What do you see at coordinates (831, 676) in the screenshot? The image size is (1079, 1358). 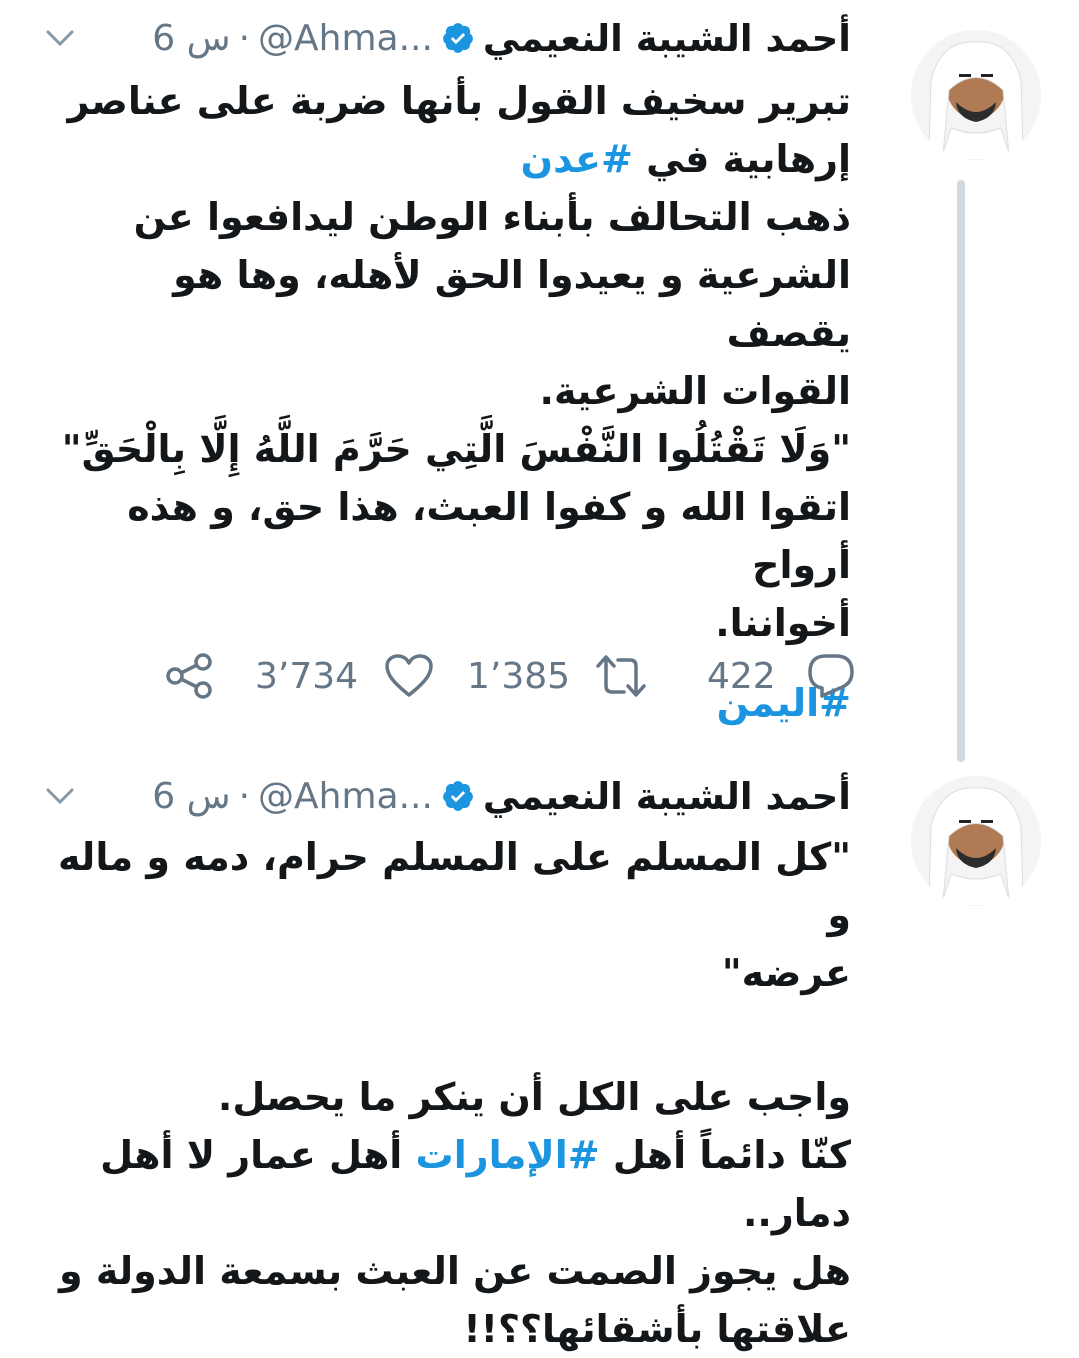 I see `reply-icon` at bounding box center [831, 676].